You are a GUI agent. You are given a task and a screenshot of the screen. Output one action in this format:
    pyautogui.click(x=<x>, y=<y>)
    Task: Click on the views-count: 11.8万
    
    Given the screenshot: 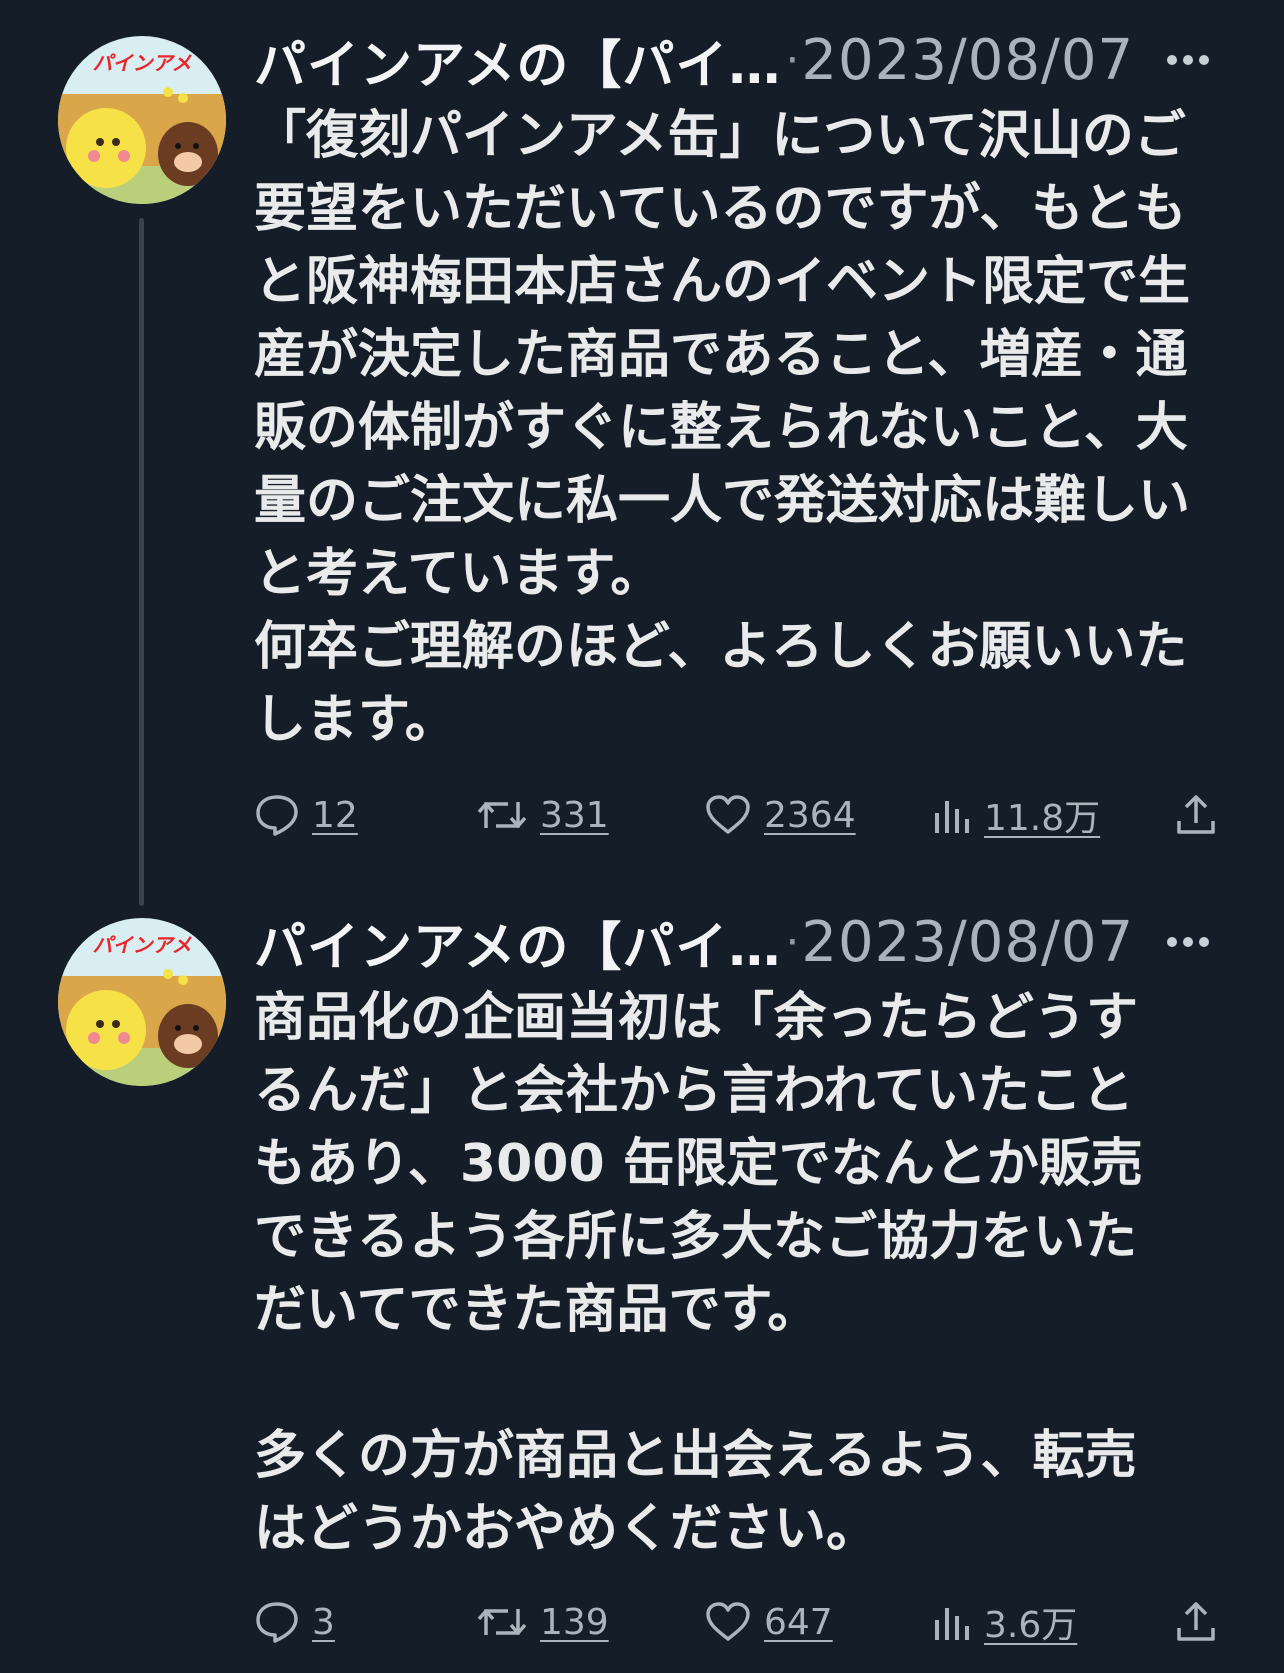 What is the action you would take?
    pyautogui.click(x=1042, y=818)
    